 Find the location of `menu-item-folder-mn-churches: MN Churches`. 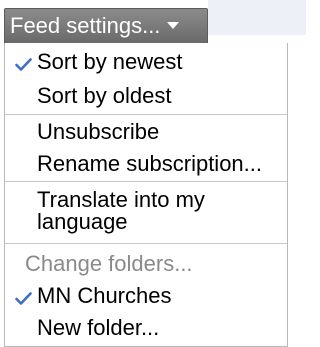

menu-item-folder-mn-churches: MN Churches is located at coordinates (146, 298).